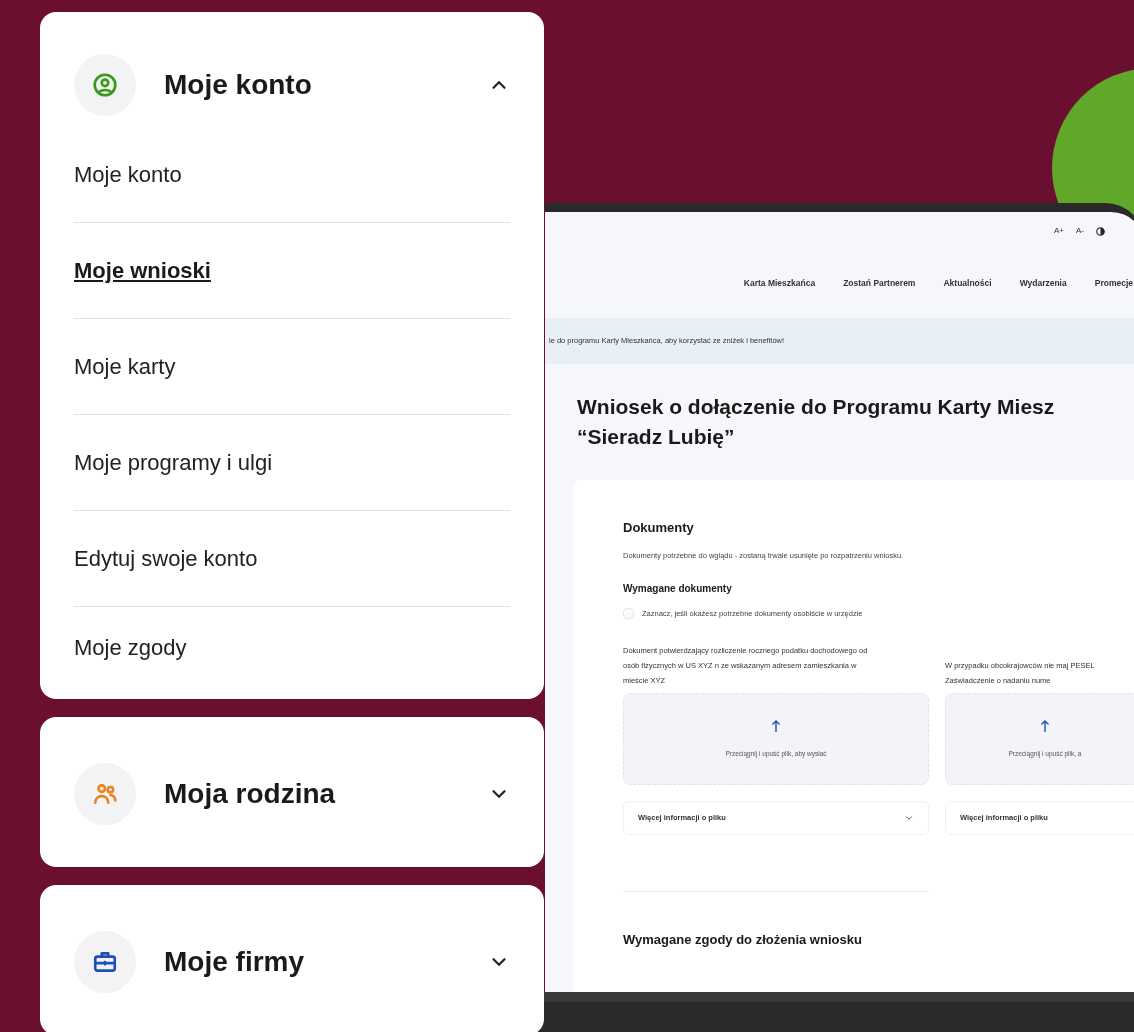 This screenshot has width=1134, height=1032. What do you see at coordinates (130, 647) in the screenshot?
I see `menu-link: Moje zgody` at bounding box center [130, 647].